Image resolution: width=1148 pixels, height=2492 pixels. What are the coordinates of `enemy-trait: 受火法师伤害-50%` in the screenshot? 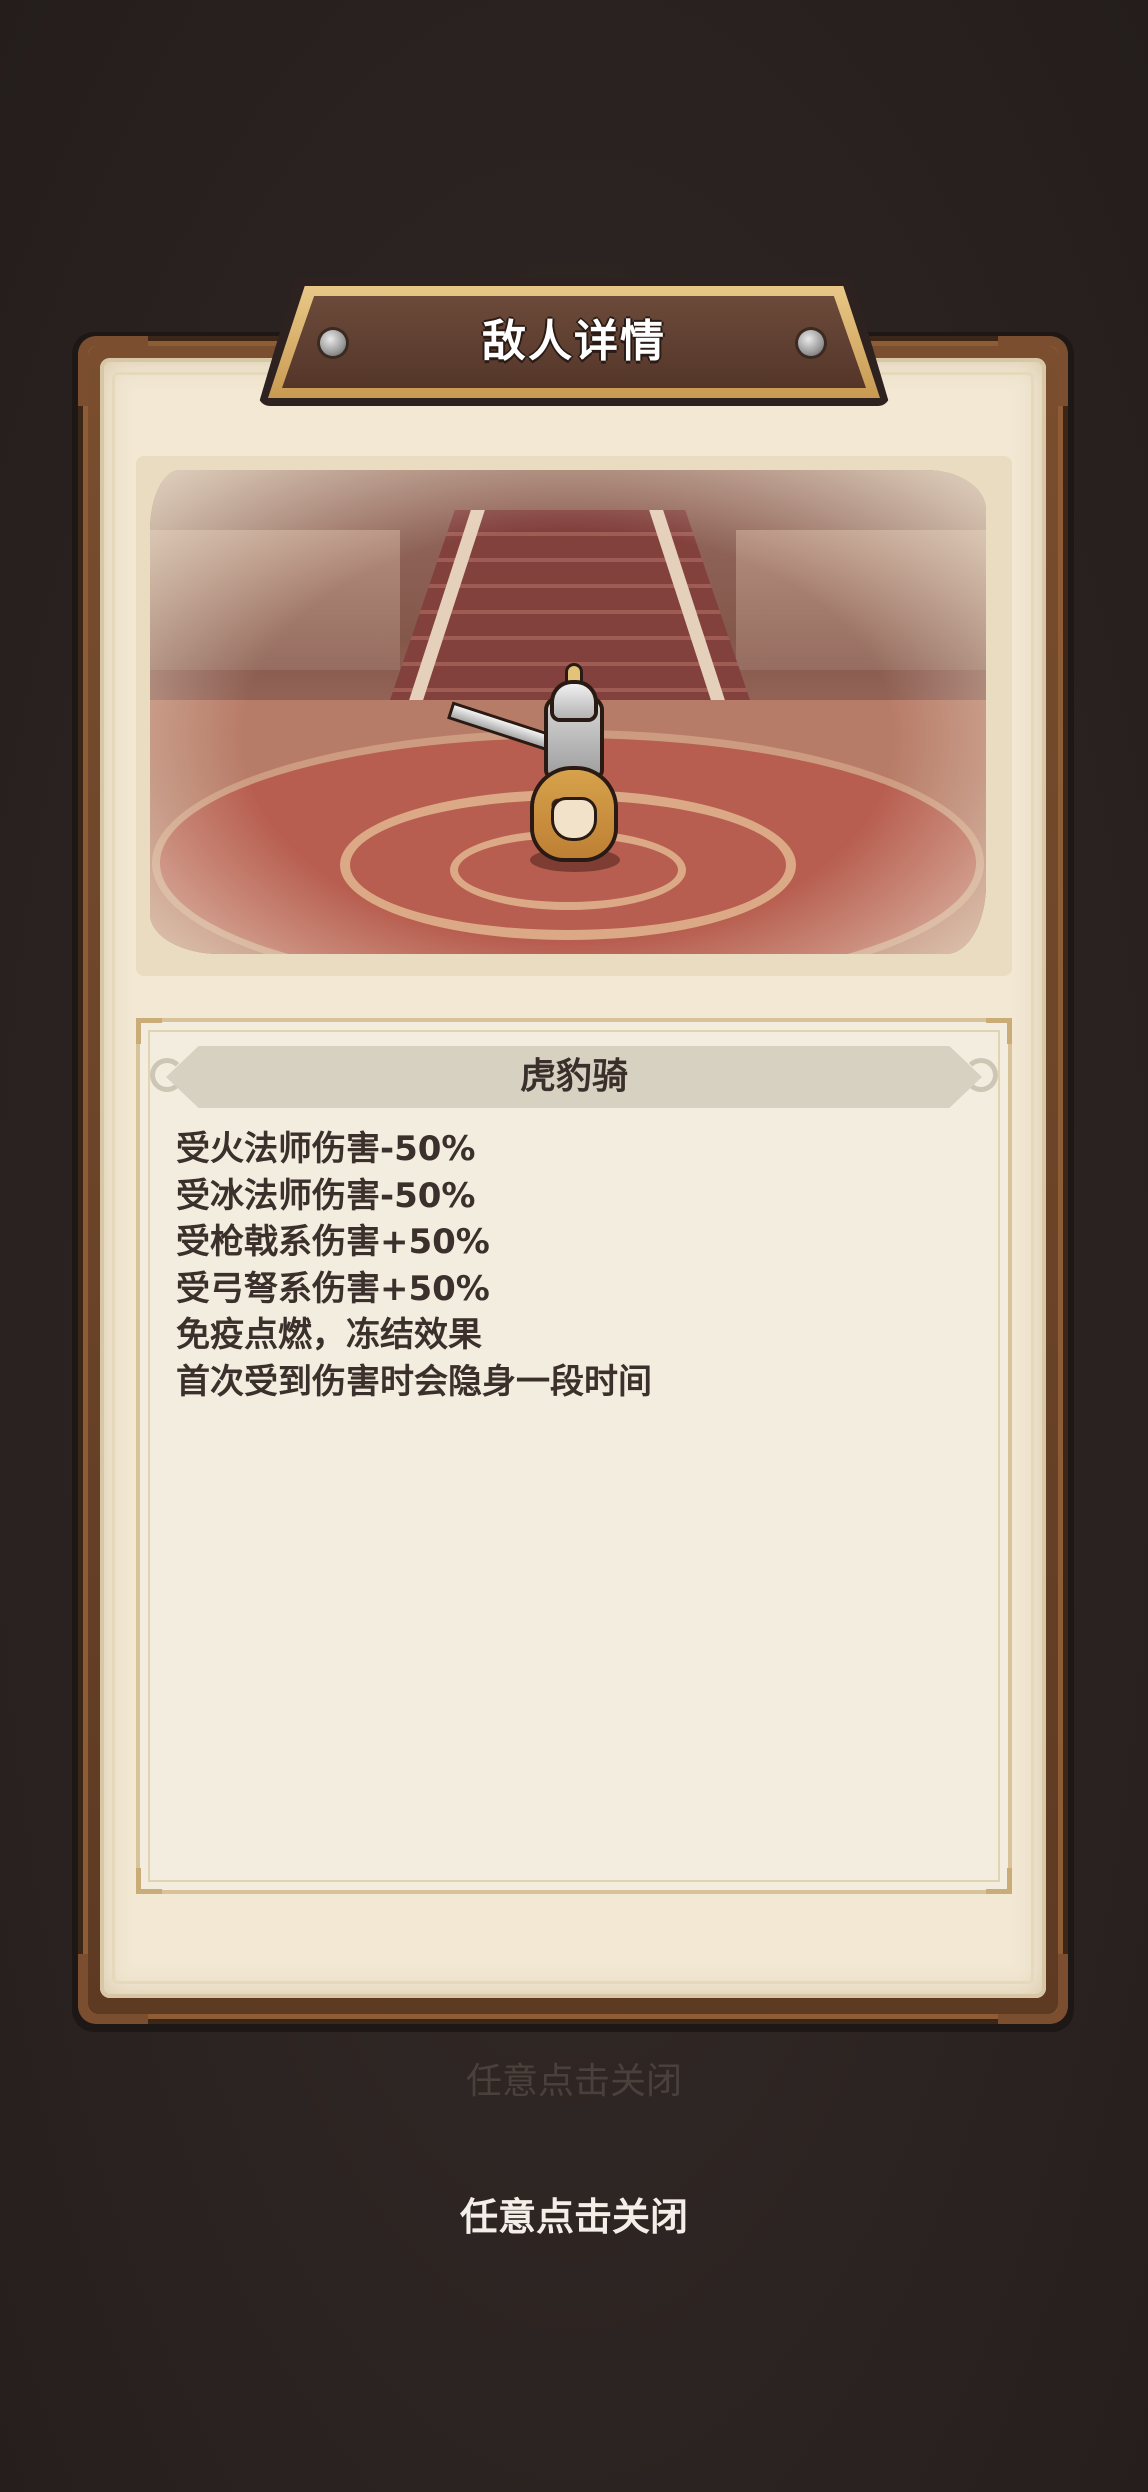 It's located at (326, 1149).